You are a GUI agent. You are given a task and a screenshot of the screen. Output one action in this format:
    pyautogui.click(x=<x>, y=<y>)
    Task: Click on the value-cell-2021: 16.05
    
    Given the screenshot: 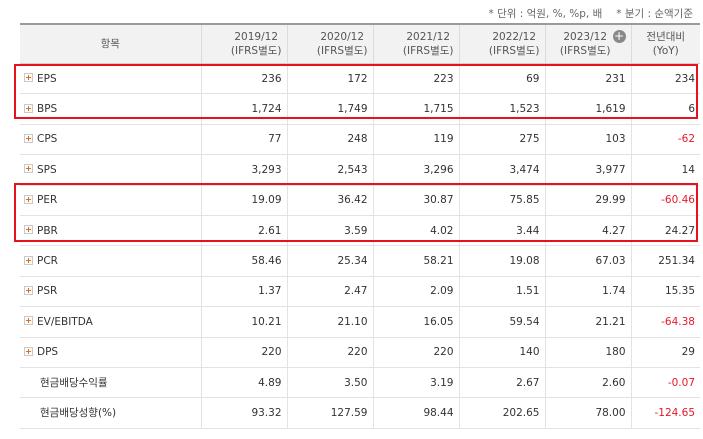 What is the action you would take?
    pyautogui.click(x=415, y=322)
    